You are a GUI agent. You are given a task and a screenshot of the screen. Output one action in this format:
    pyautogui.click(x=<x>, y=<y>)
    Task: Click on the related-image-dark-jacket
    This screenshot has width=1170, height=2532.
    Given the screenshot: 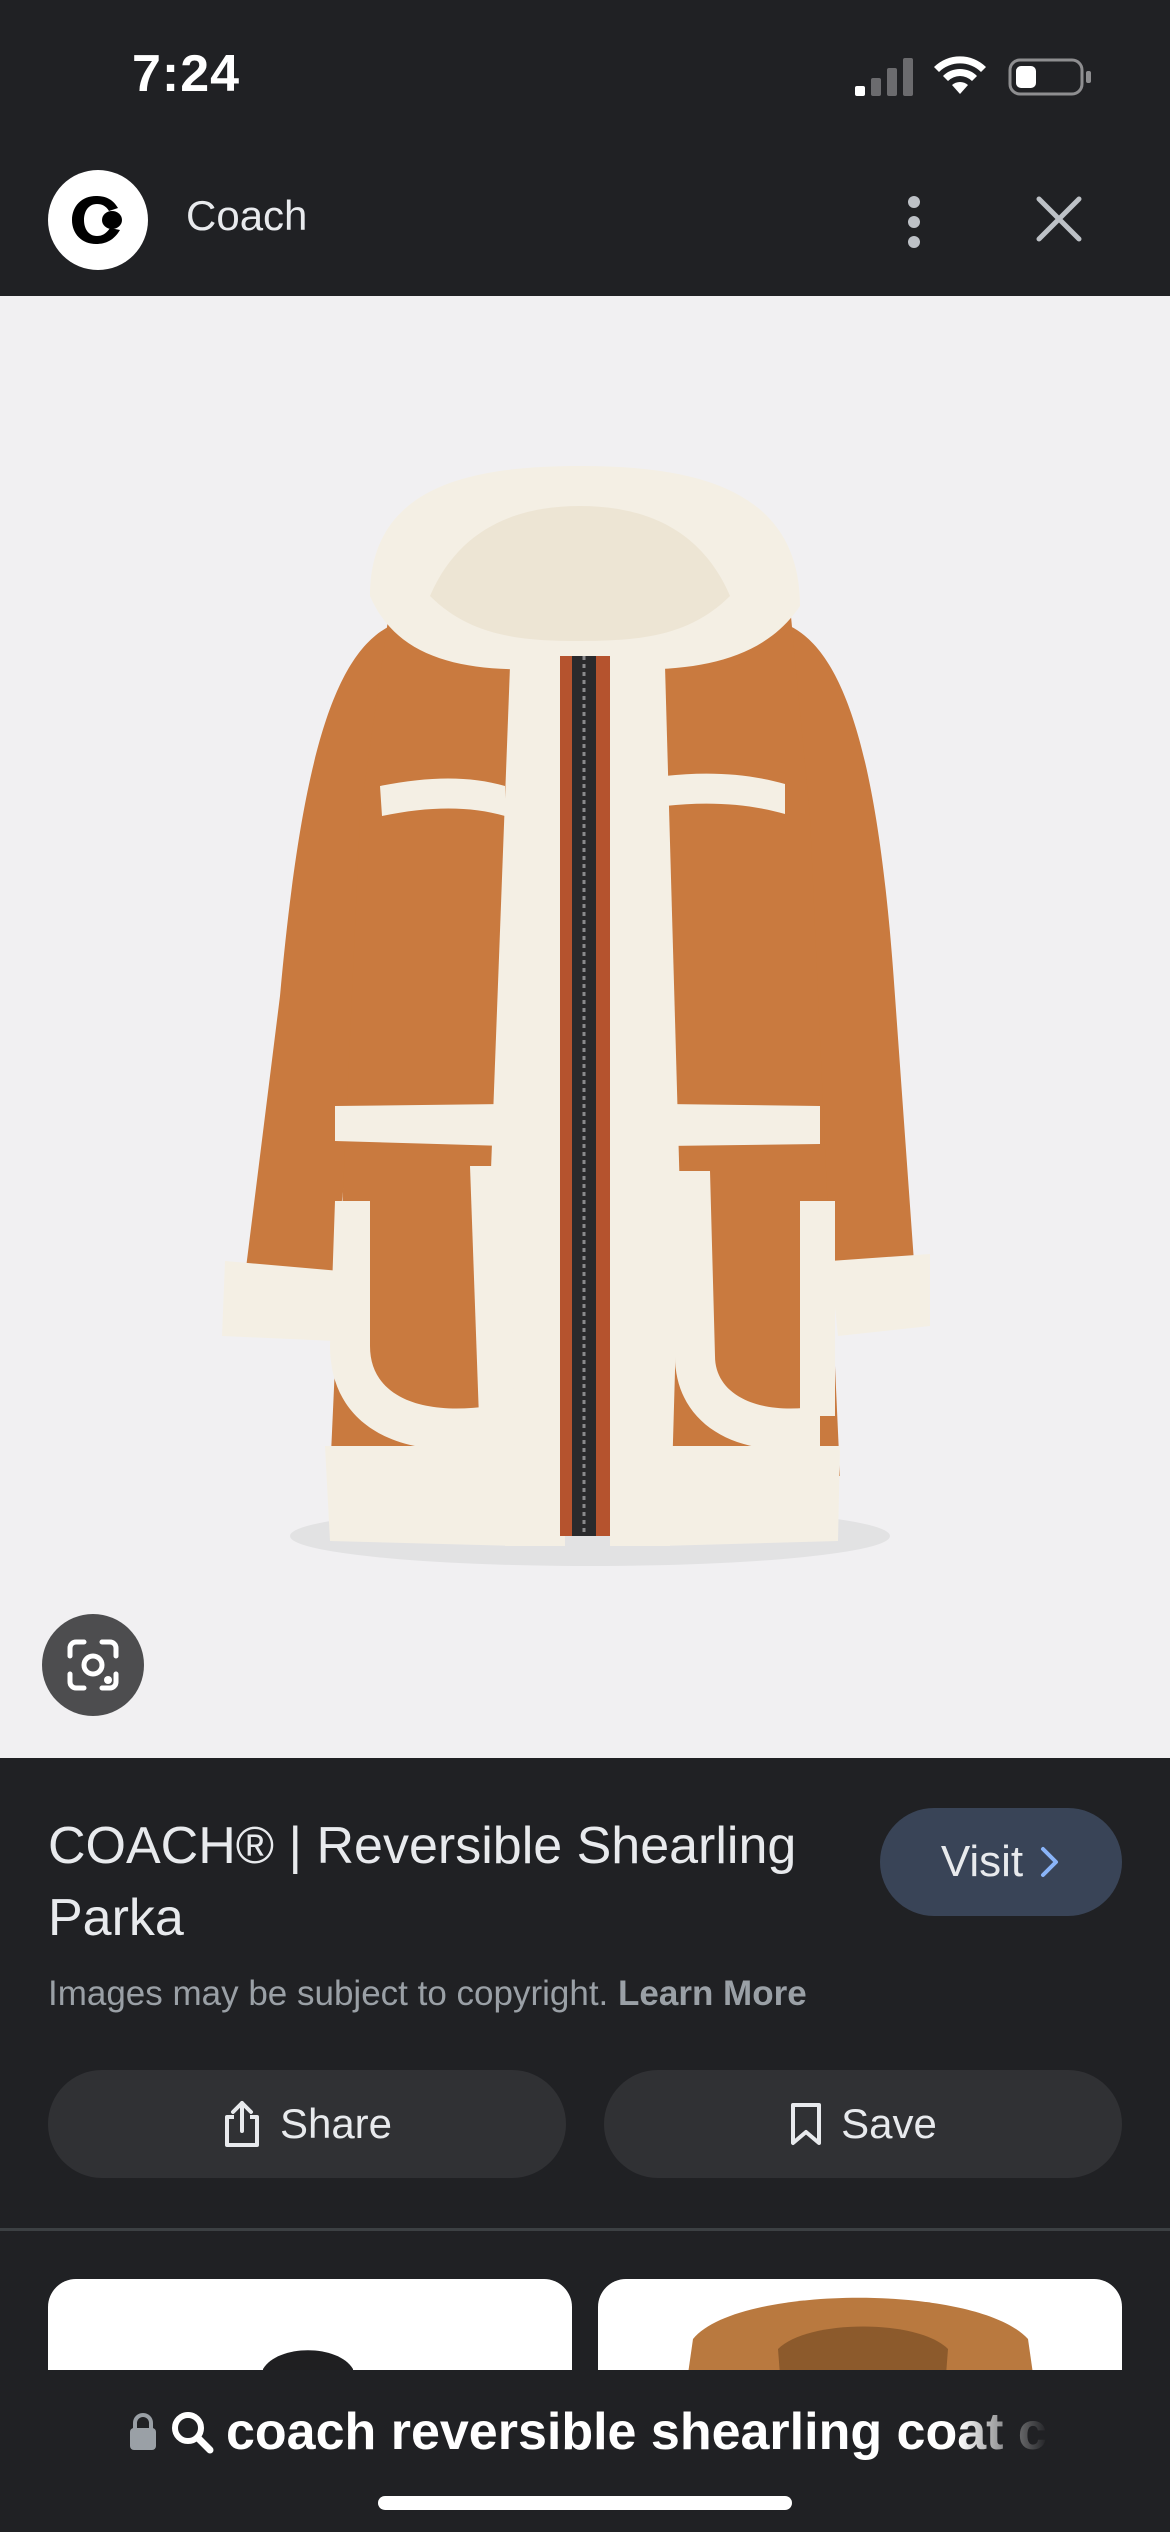 What is the action you would take?
    pyautogui.click(x=308, y=2360)
    